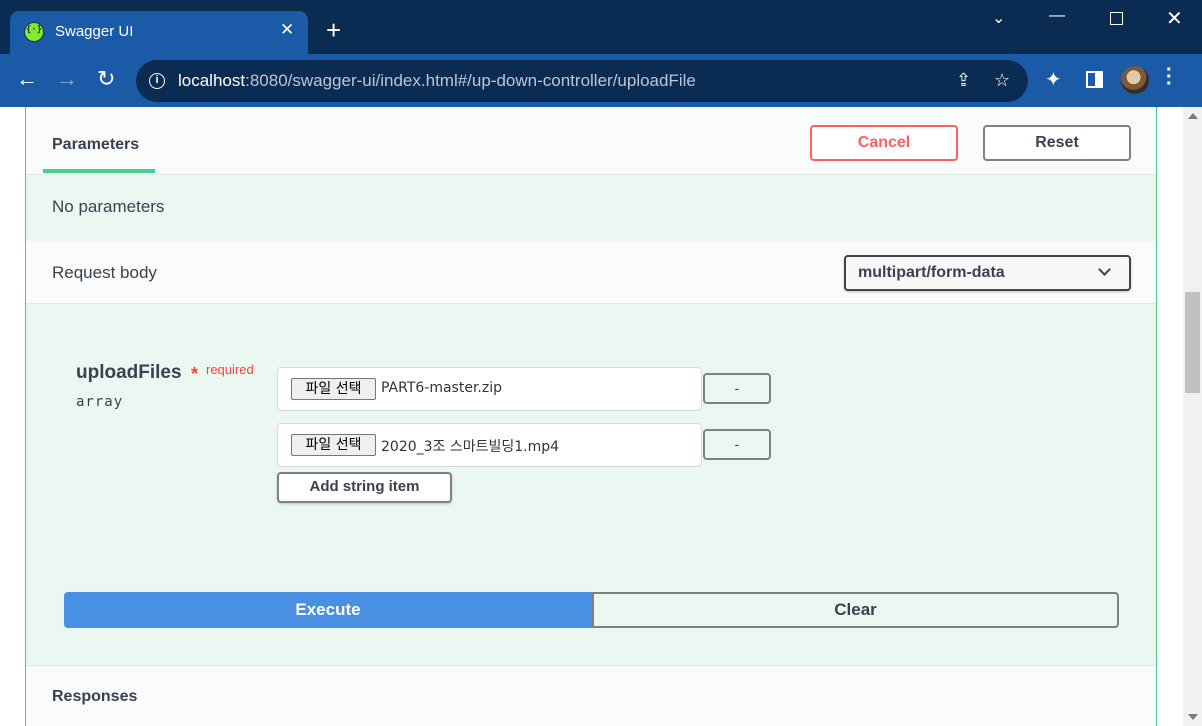  I want to click on responses-header: Responses, so click(591, 695).